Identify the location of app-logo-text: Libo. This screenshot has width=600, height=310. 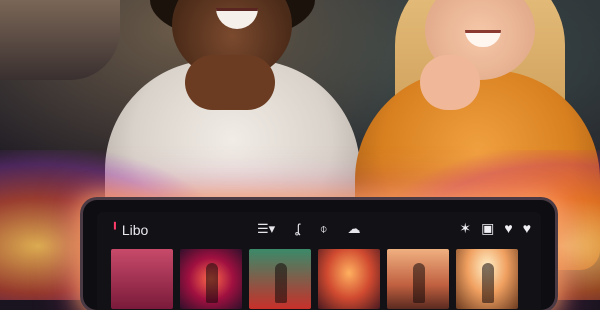
(135, 230).